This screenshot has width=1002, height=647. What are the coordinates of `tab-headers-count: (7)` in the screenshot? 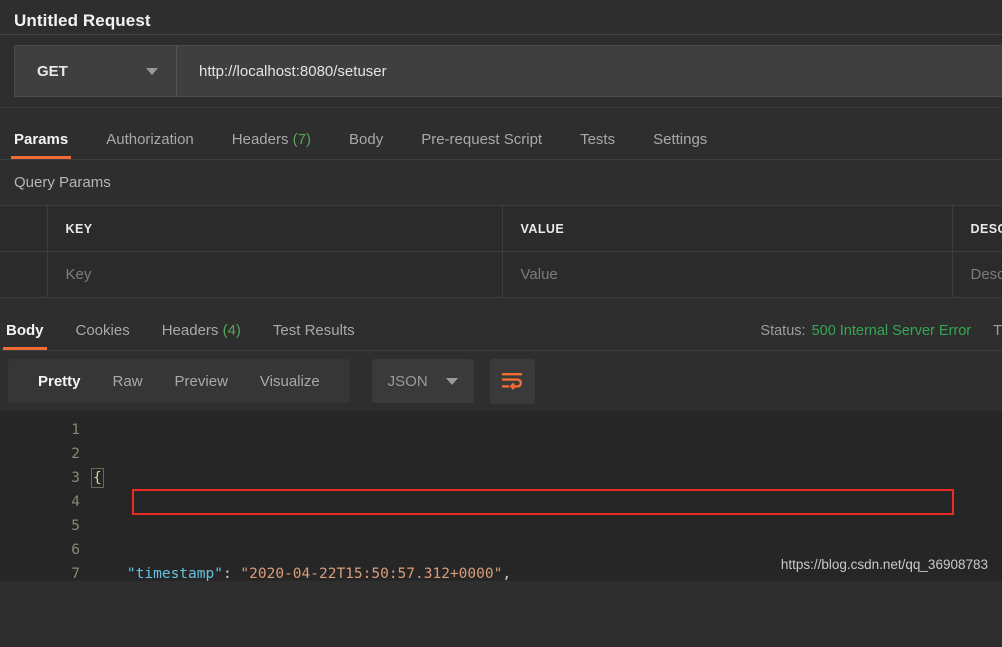 It's located at (301, 139).